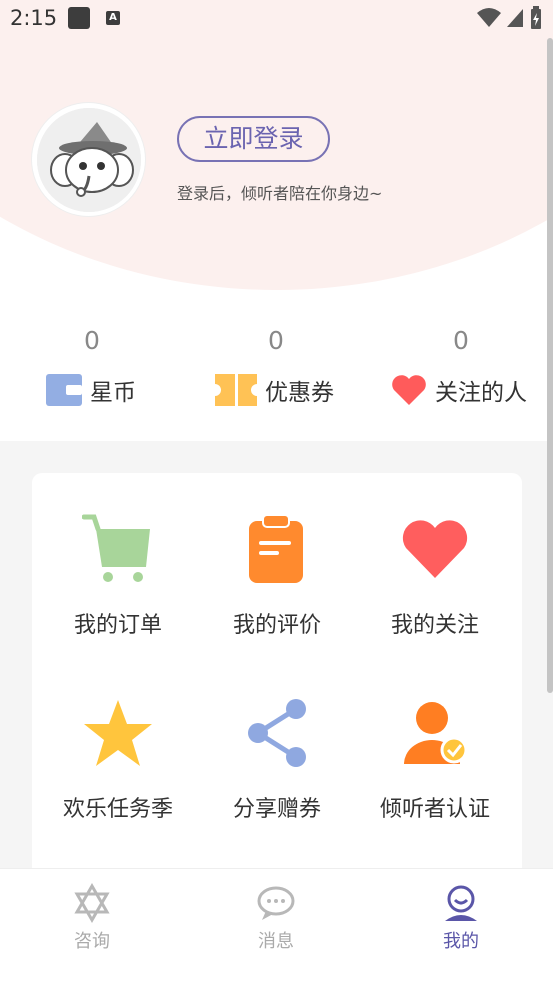 The image size is (553, 984). What do you see at coordinates (79, 18) in the screenshot?
I see `notification-app-icon` at bounding box center [79, 18].